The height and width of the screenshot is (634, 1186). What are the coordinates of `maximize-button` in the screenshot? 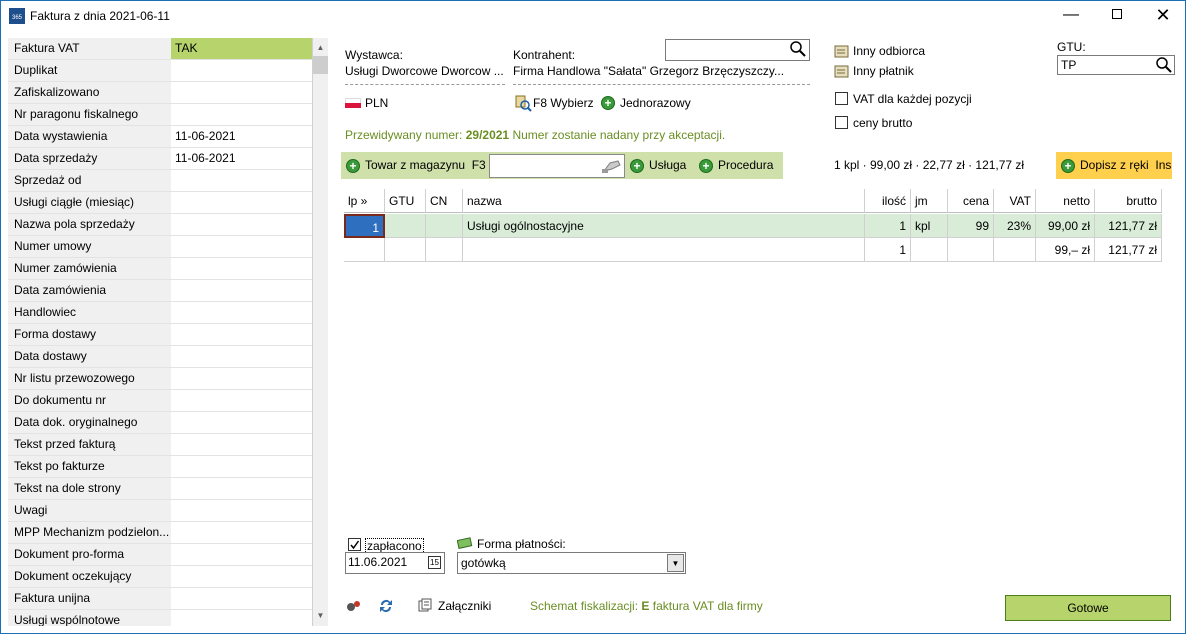 It's located at (1117, 16).